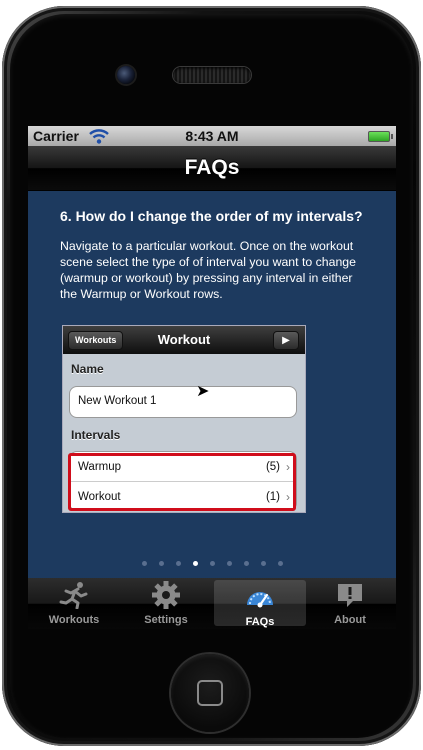 Image resolution: width=423 pixels, height=750 pixels. I want to click on gear-icon, so click(166, 595).